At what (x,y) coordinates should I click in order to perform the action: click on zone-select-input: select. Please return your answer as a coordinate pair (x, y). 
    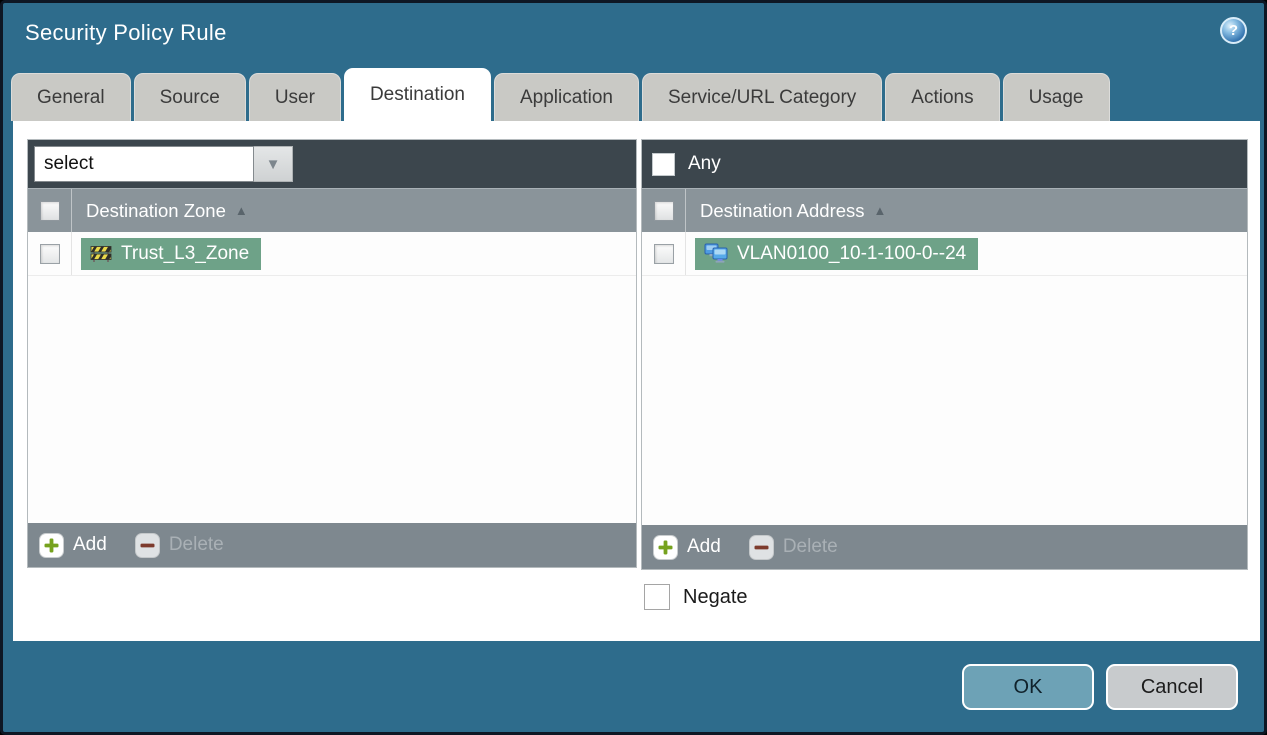
    Looking at the image, I should click on (144, 164).